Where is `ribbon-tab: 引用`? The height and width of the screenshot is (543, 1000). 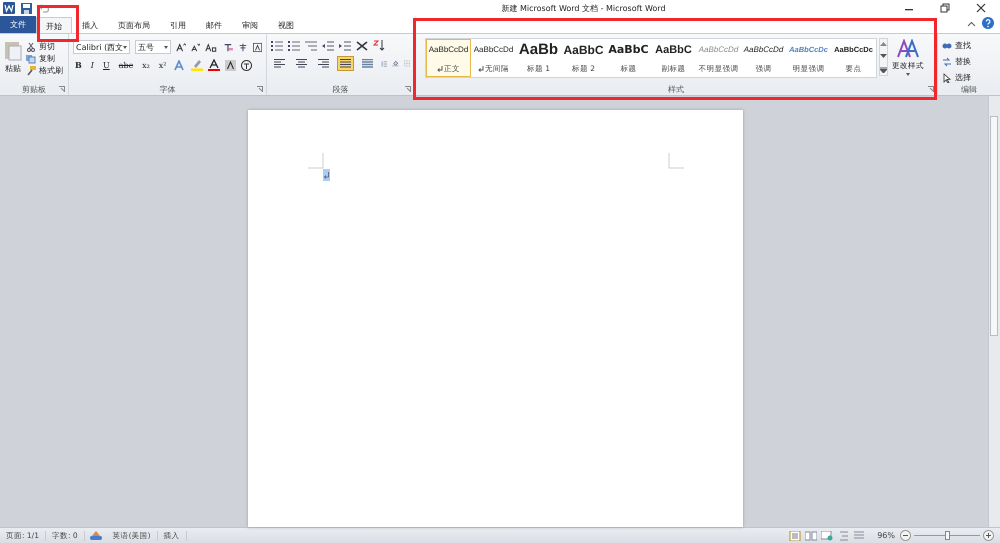 ribbon-tab: 引用 is located at coordinates (178, 25).